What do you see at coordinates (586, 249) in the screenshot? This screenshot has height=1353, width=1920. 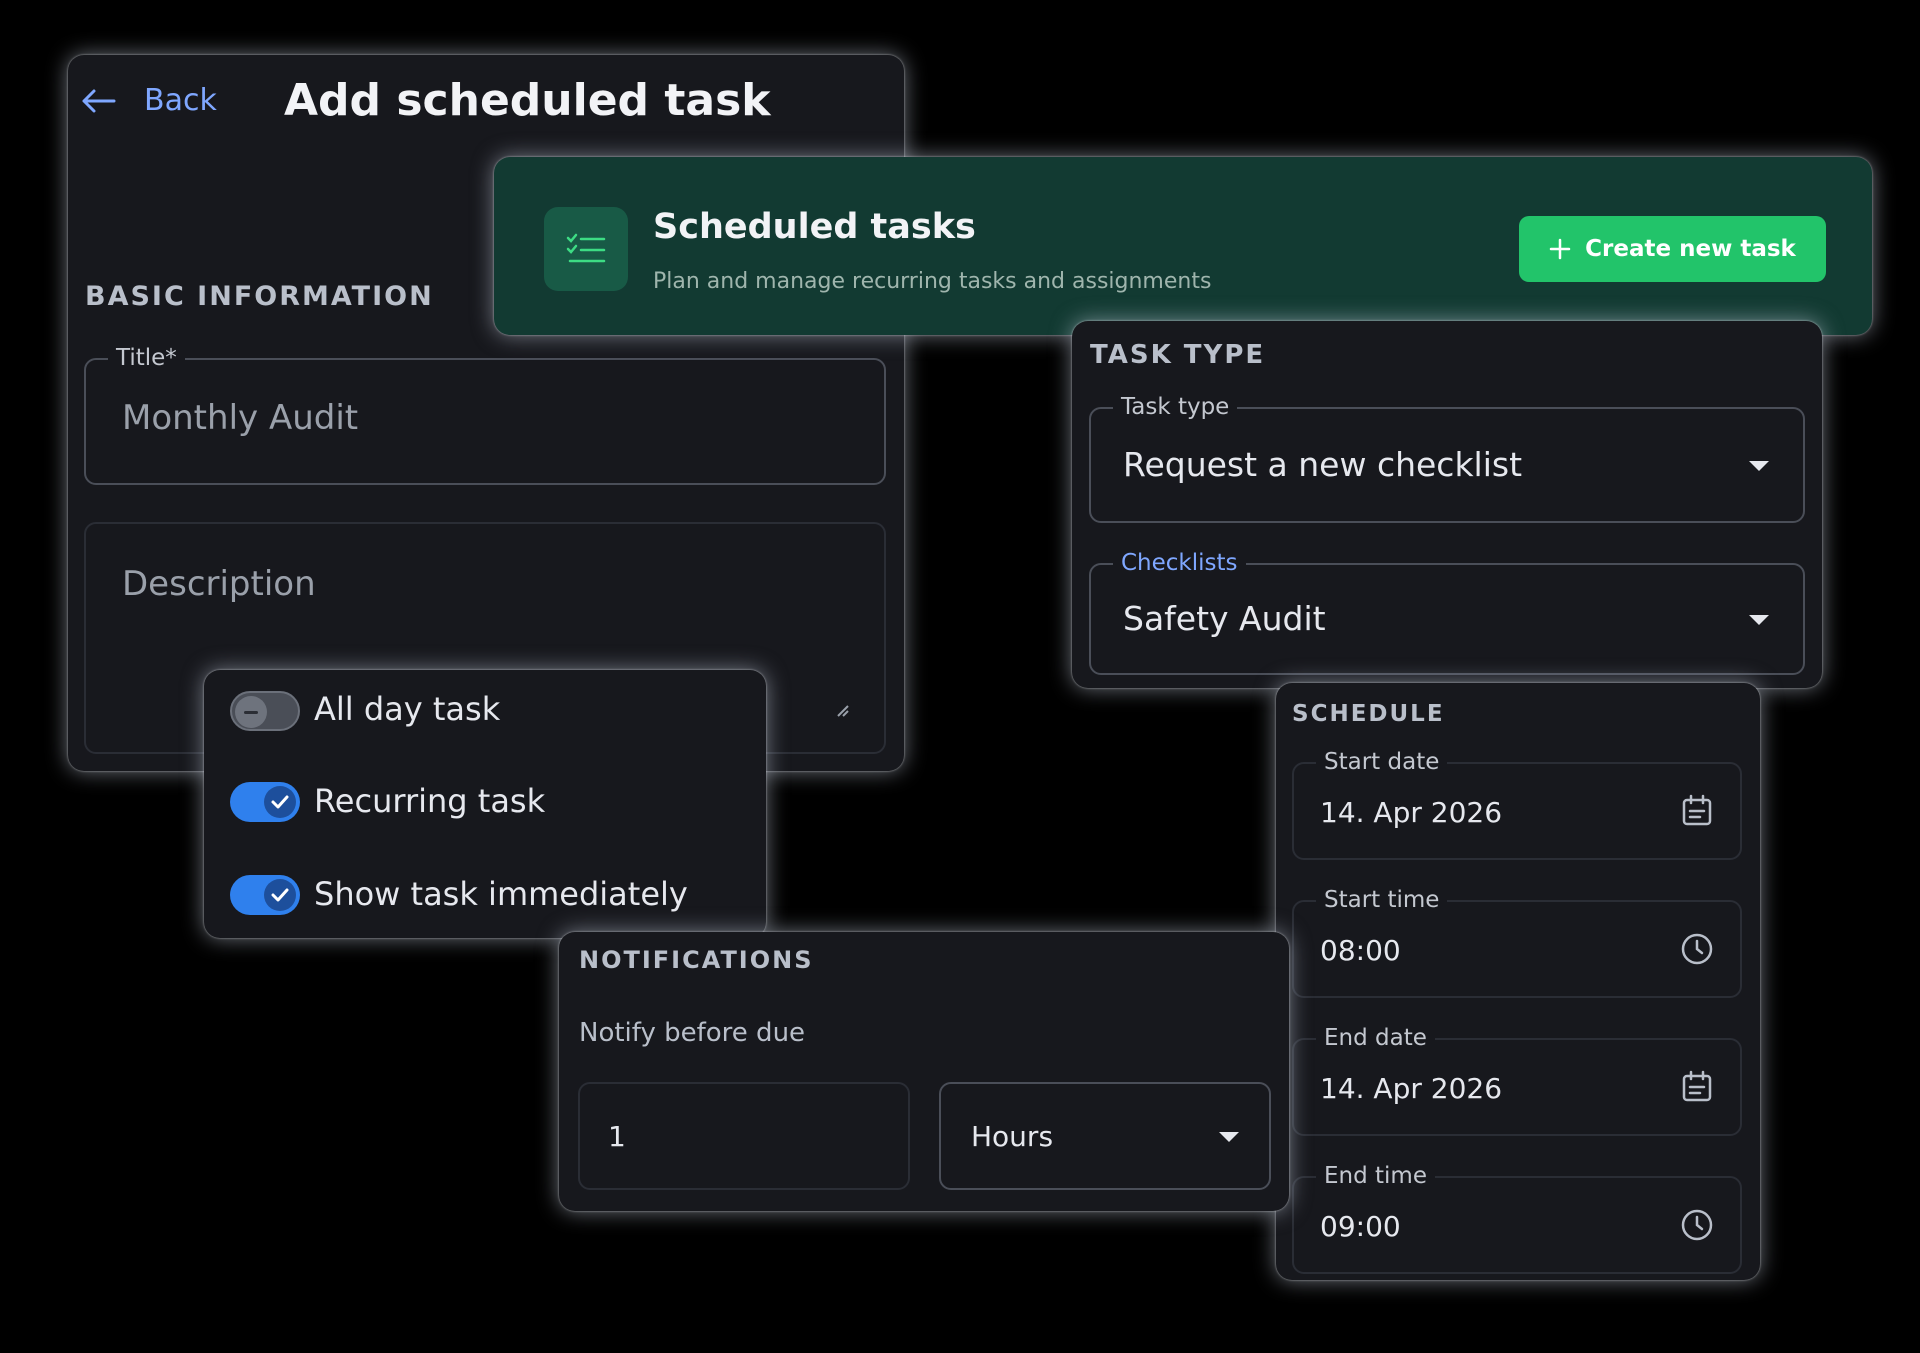 I see `checklist-icon` at bounding box center [586, 249].